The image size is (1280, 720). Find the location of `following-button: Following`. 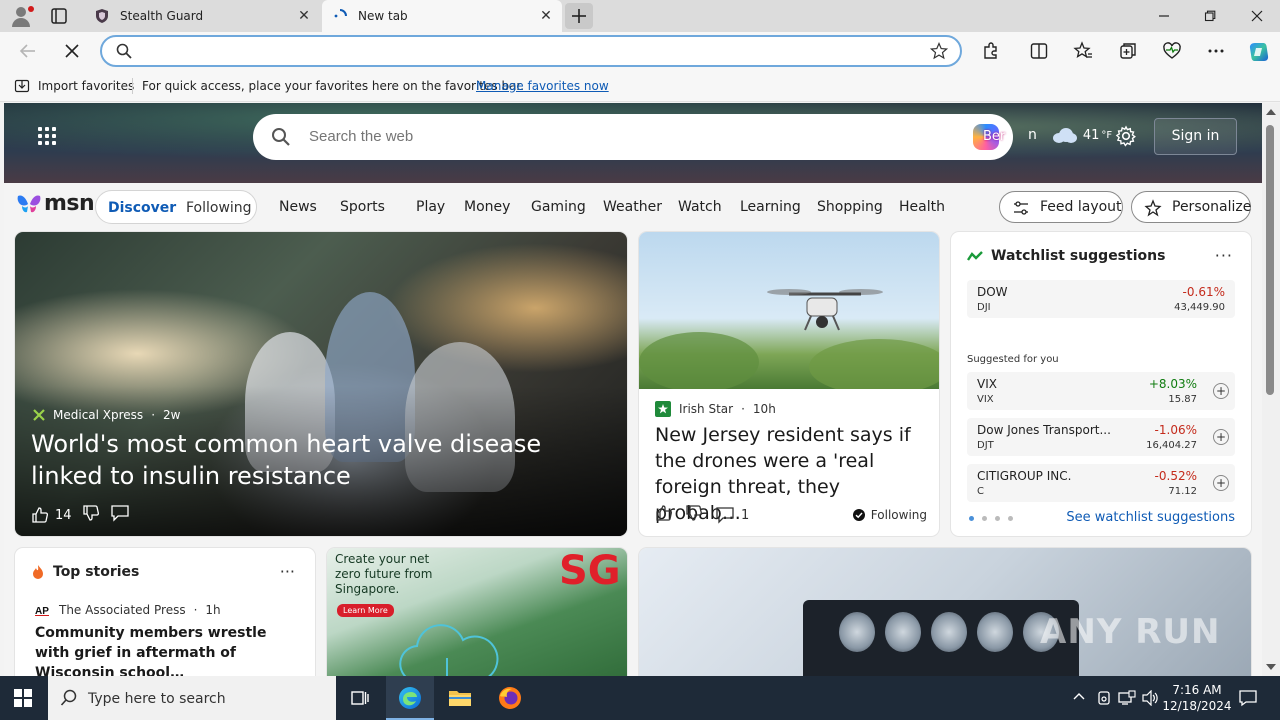

following-button: Following is located at coordinates (889, 515).